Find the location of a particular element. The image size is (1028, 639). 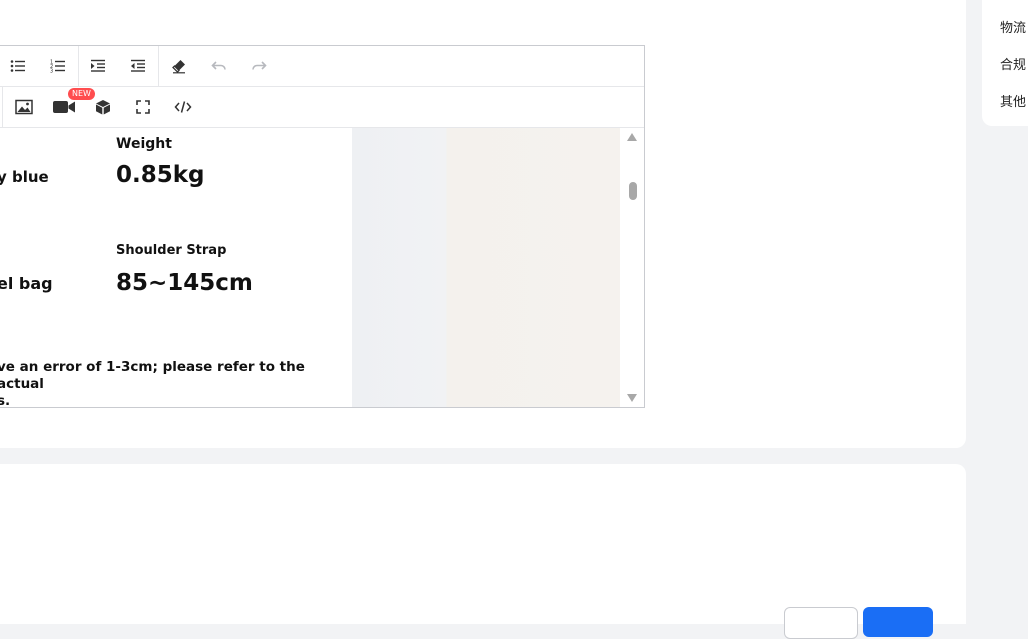

product-image is located at coordinates (486, 267).